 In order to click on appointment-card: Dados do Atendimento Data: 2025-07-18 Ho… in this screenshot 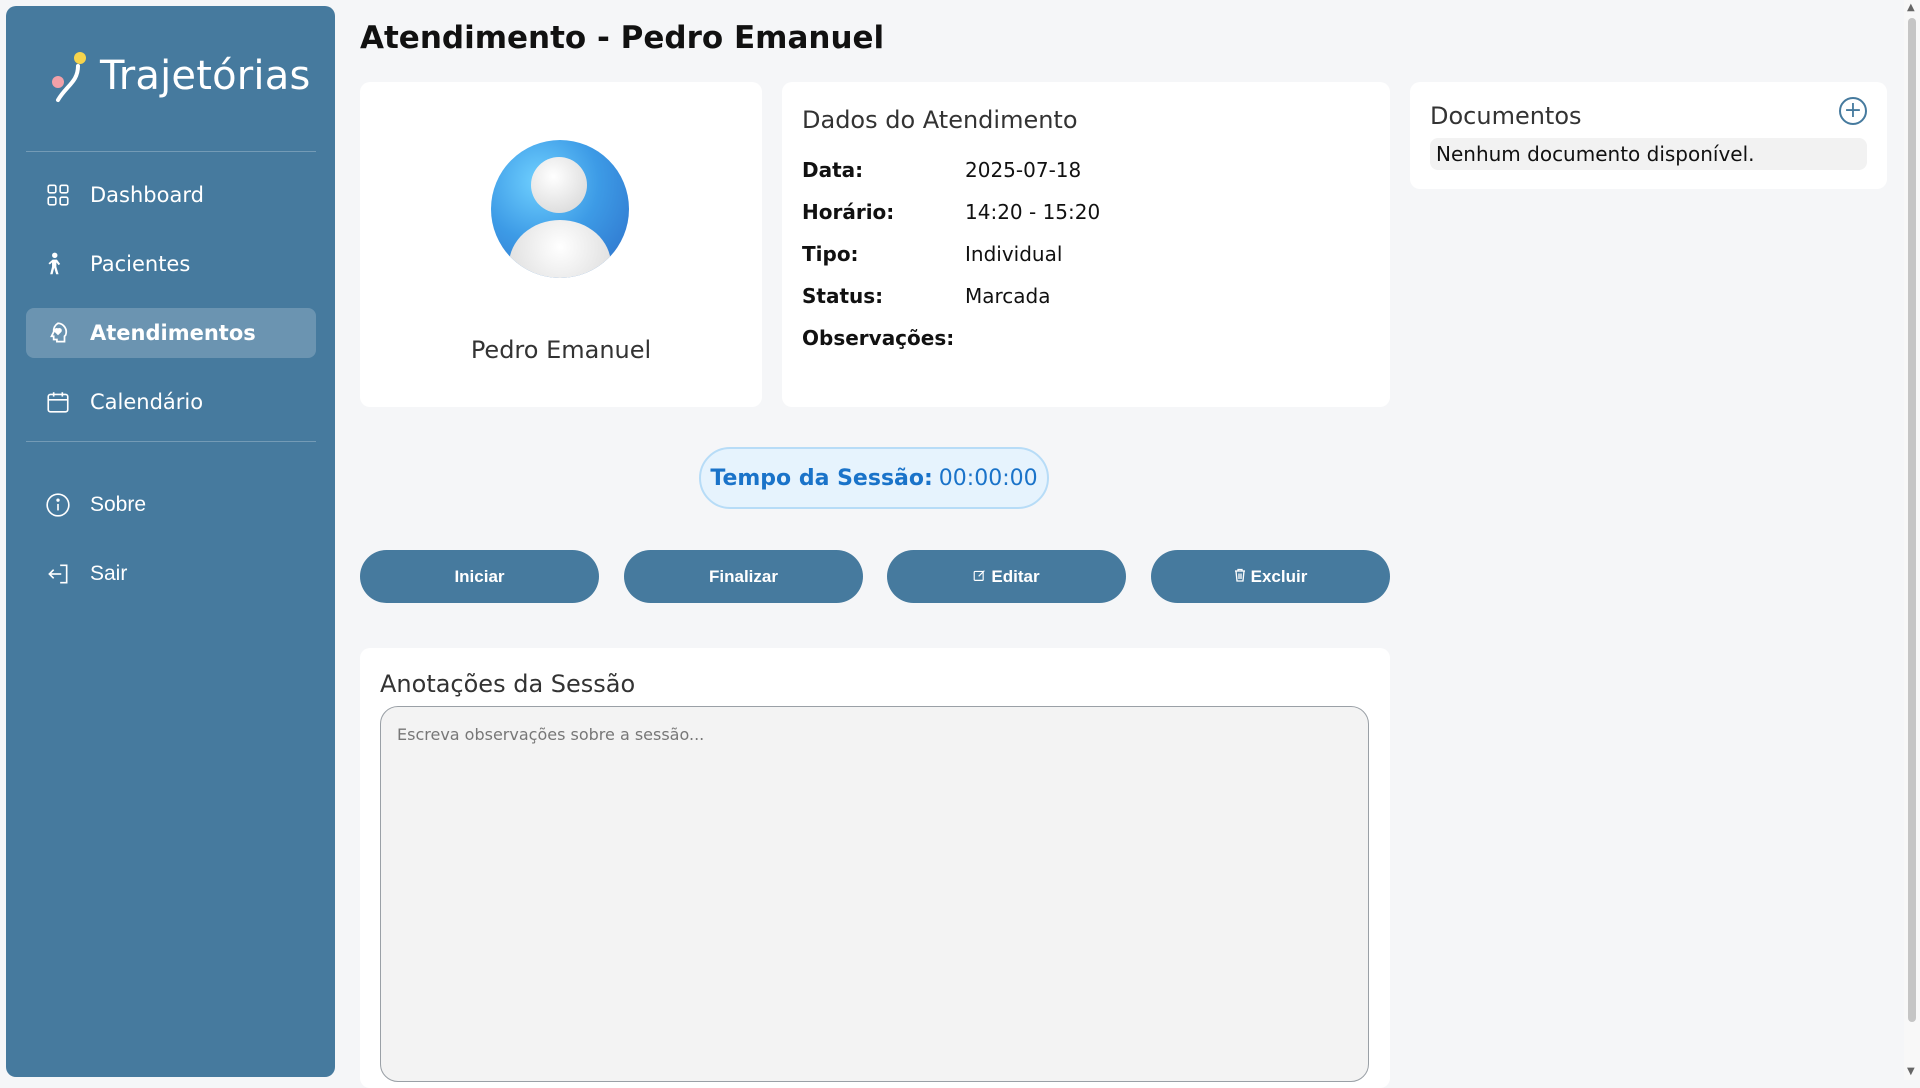, I will do `click(1086, 244)`.